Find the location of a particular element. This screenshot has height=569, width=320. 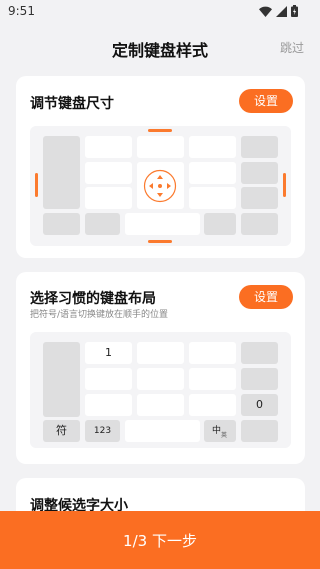

status-icons is located at coordinates (278, 11).